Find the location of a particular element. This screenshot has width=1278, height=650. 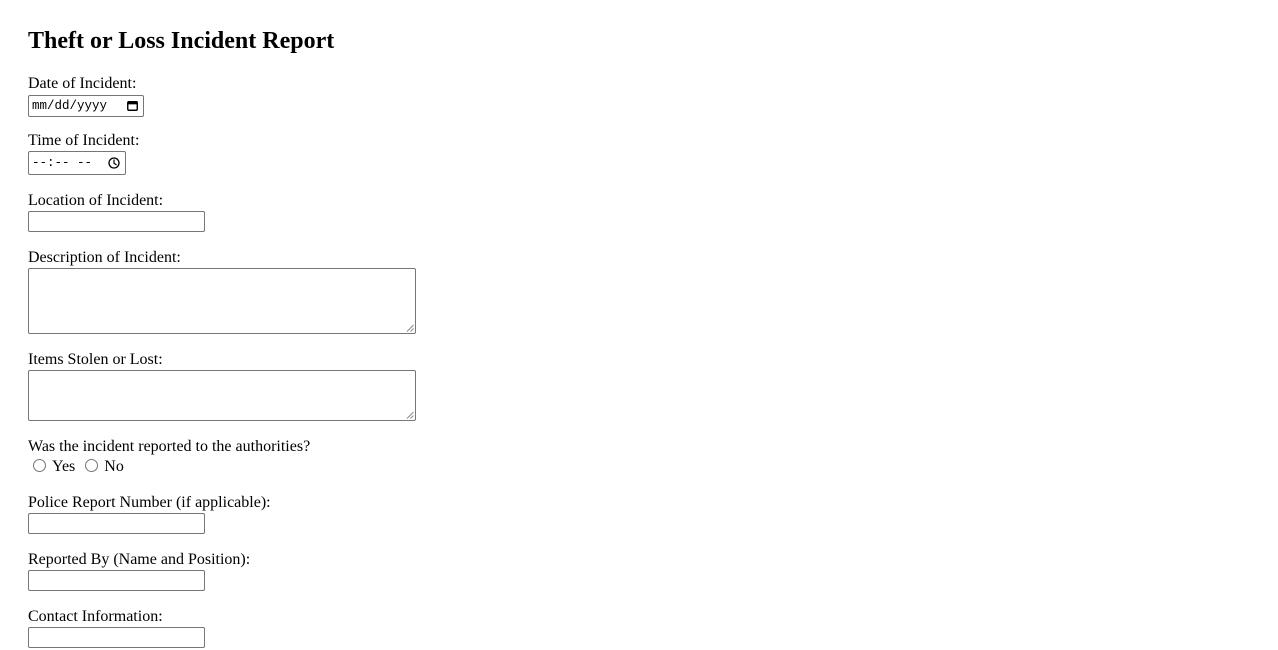

radio-yes is located at coordinates (39, 465).